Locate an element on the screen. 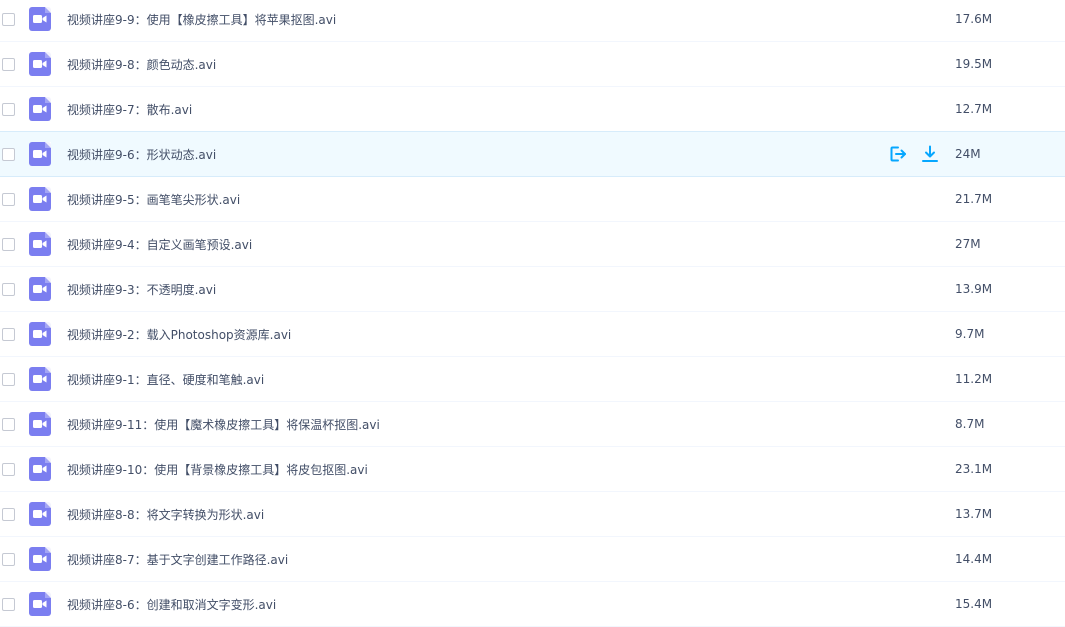 This screenshot has width=1065, height=627. file-row: 视频讲座9-7：散布.avi 12.7M is located at coordinates (532, 109).